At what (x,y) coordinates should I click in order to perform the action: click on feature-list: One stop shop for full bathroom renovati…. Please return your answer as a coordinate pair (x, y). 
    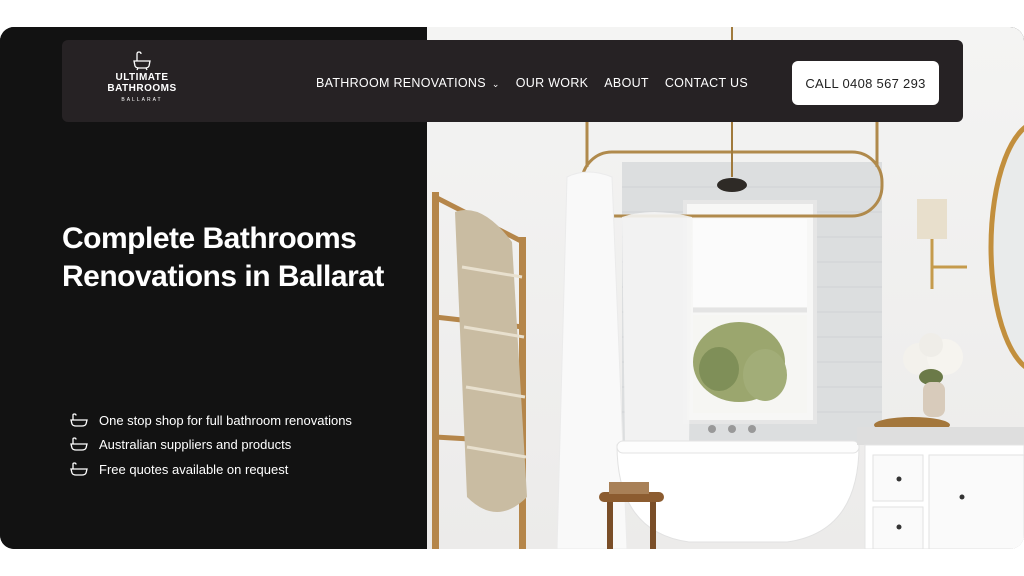
    Looking at the image, I should click on (211, 445).